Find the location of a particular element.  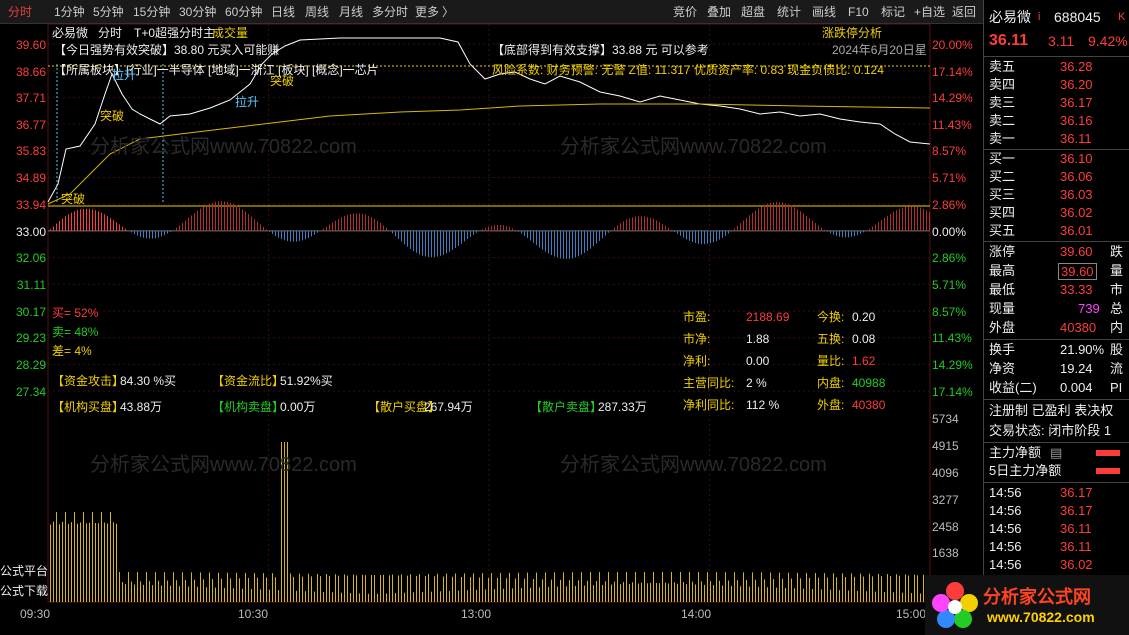

tab-1min: 1分钟 is located at coordinates (69, 12).